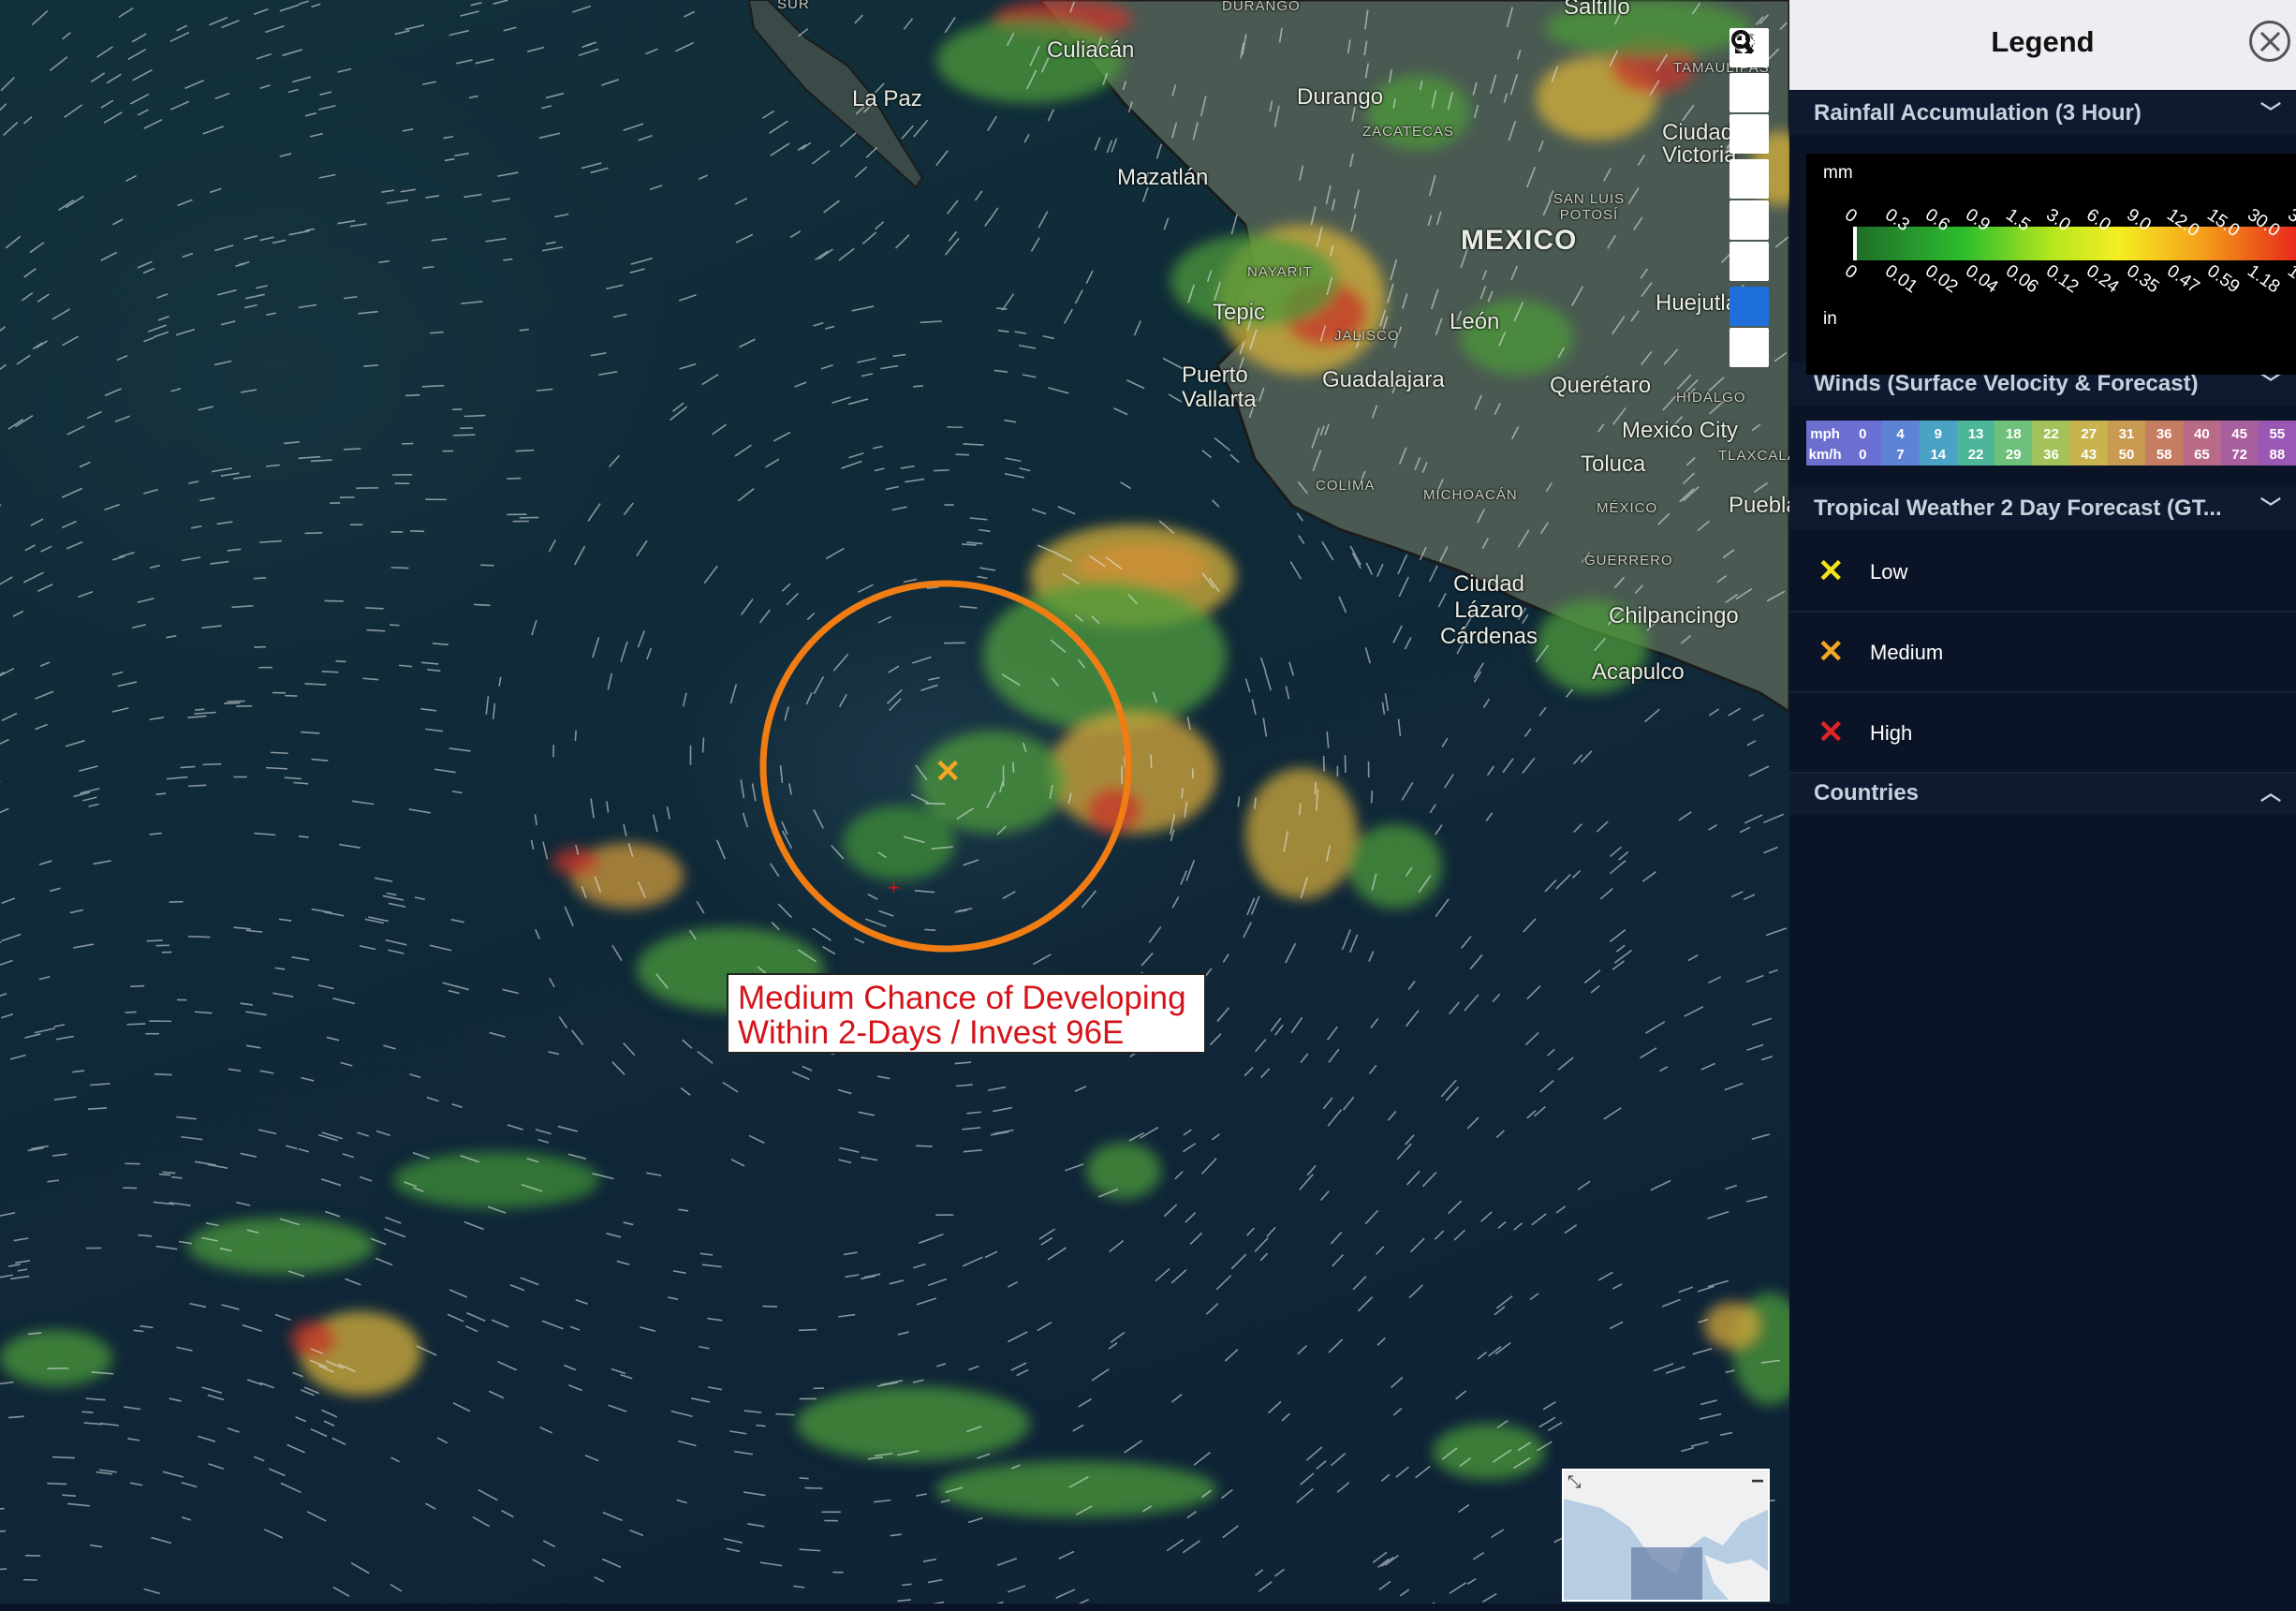 The width and height of the screenshot is (2296, 1611). I want to click on place-label: León, so click(1475, 321).